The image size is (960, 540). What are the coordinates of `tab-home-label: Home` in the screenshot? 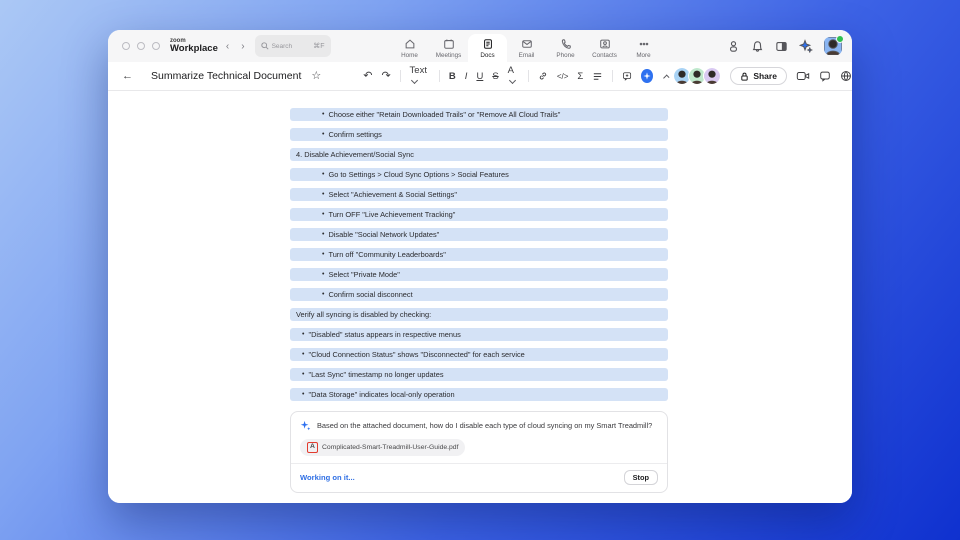 It's located at (409, 55).